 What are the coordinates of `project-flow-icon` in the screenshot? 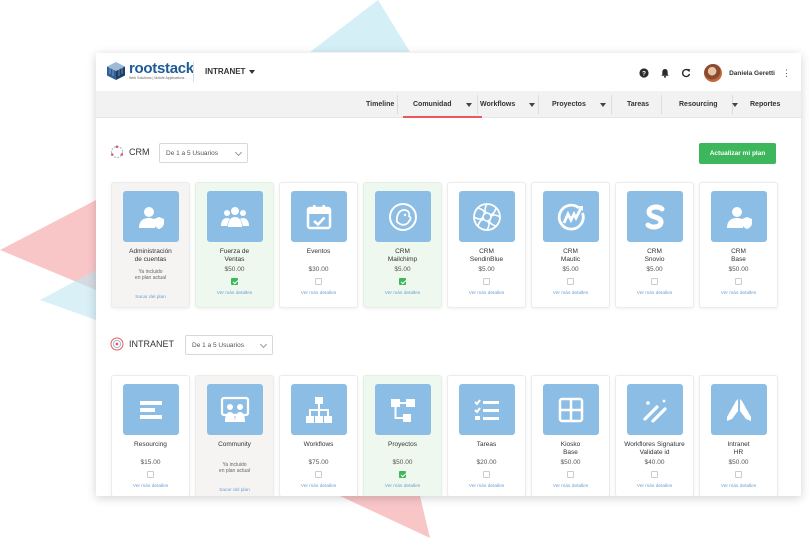 It's located at (402, 409).